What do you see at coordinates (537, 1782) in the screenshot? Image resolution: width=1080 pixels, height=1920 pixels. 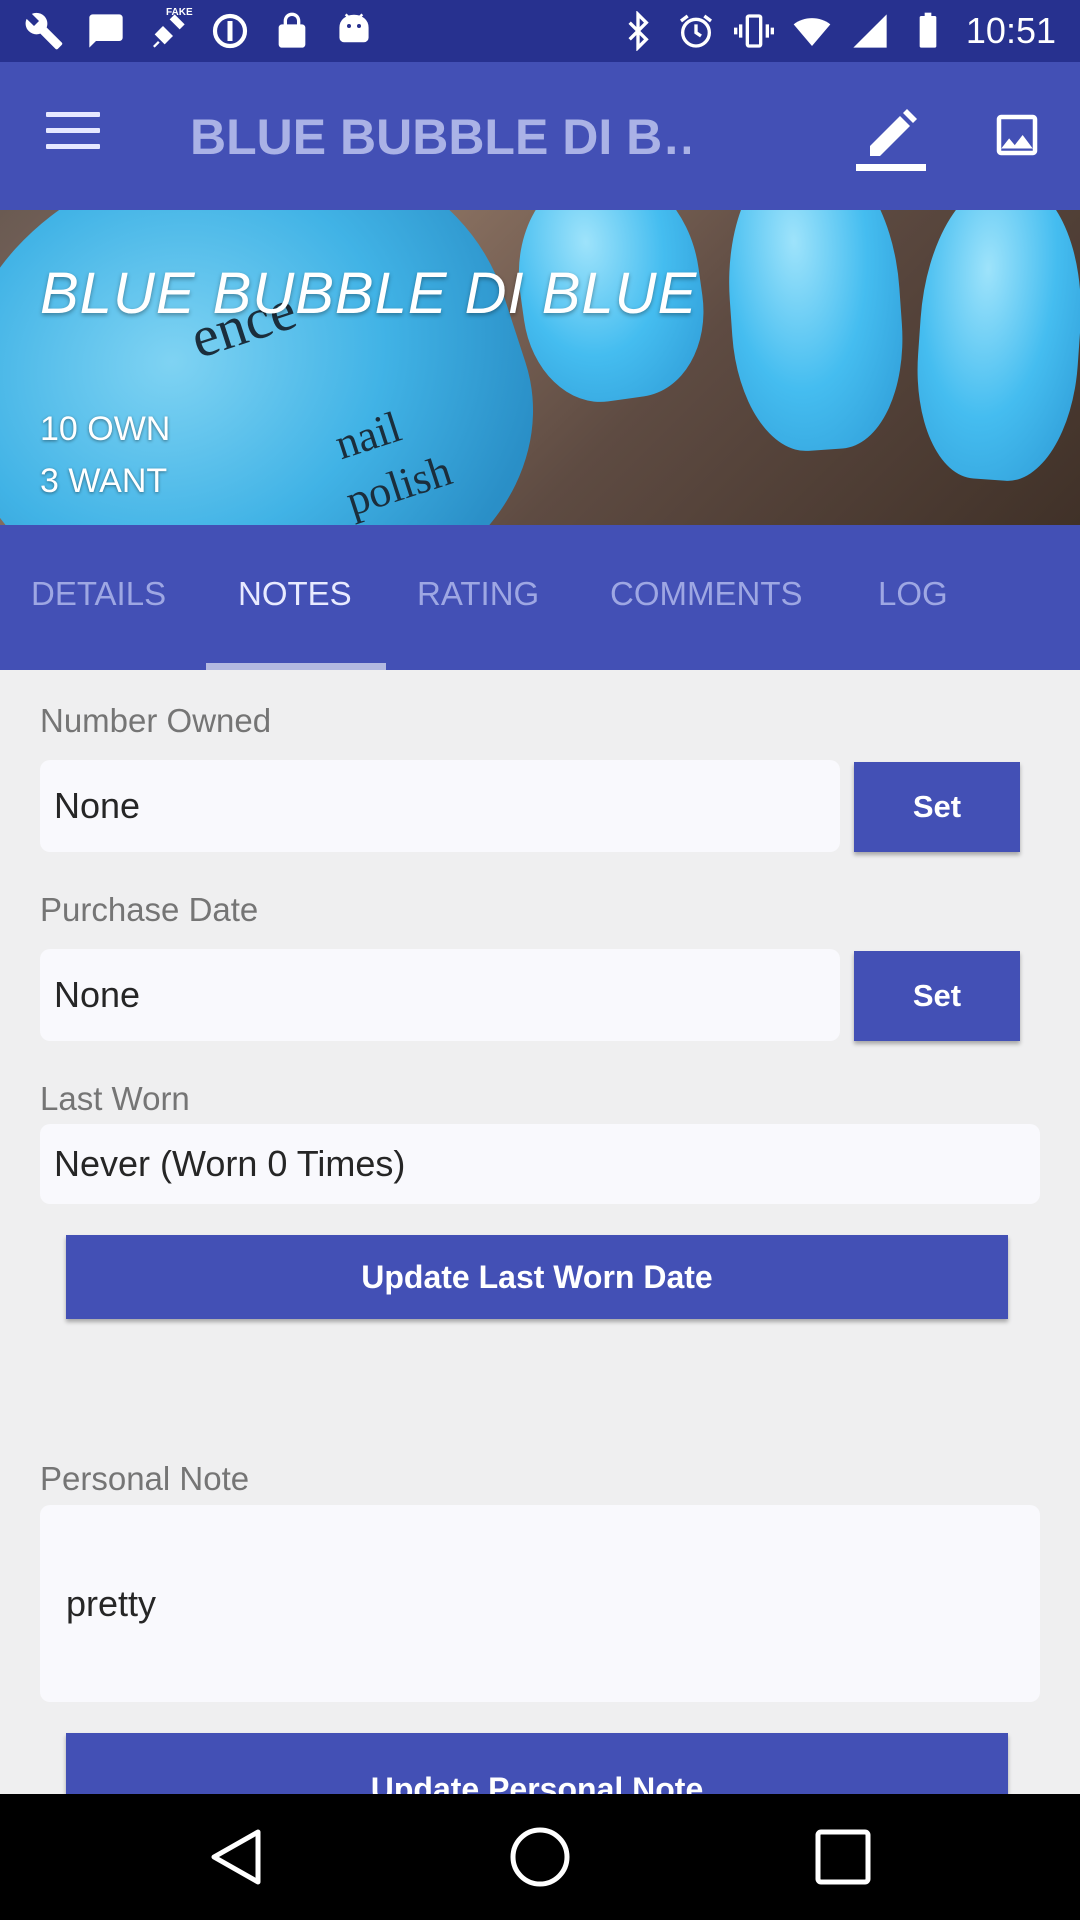 I see `update-personal-note-label: Update Personal Note` at bounding box center [537, 1782].